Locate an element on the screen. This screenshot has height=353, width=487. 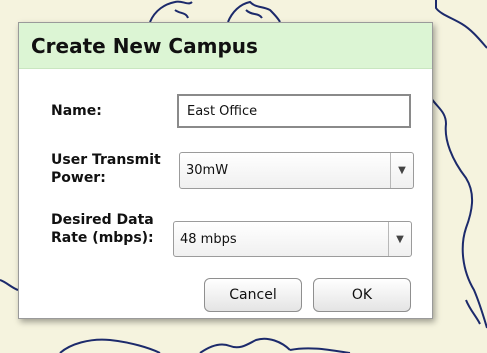
dialog-header: Create New Campus is located at coordinates (225, 46).